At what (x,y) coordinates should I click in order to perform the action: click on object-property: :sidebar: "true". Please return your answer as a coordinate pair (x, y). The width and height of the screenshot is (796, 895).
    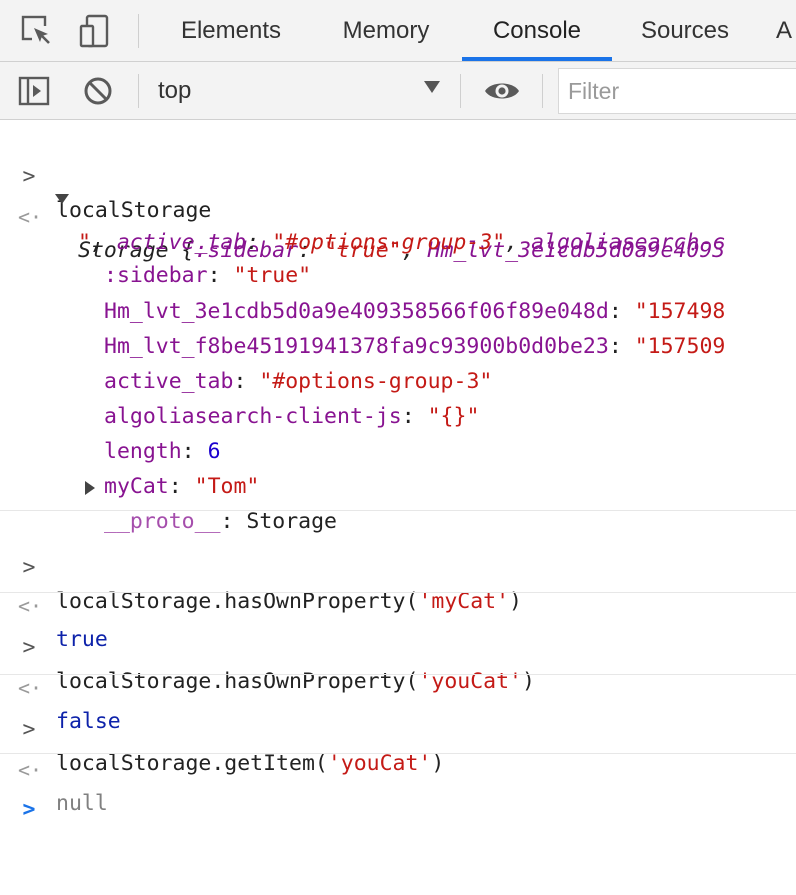
    Looking at the image, I should click on (26, 242).